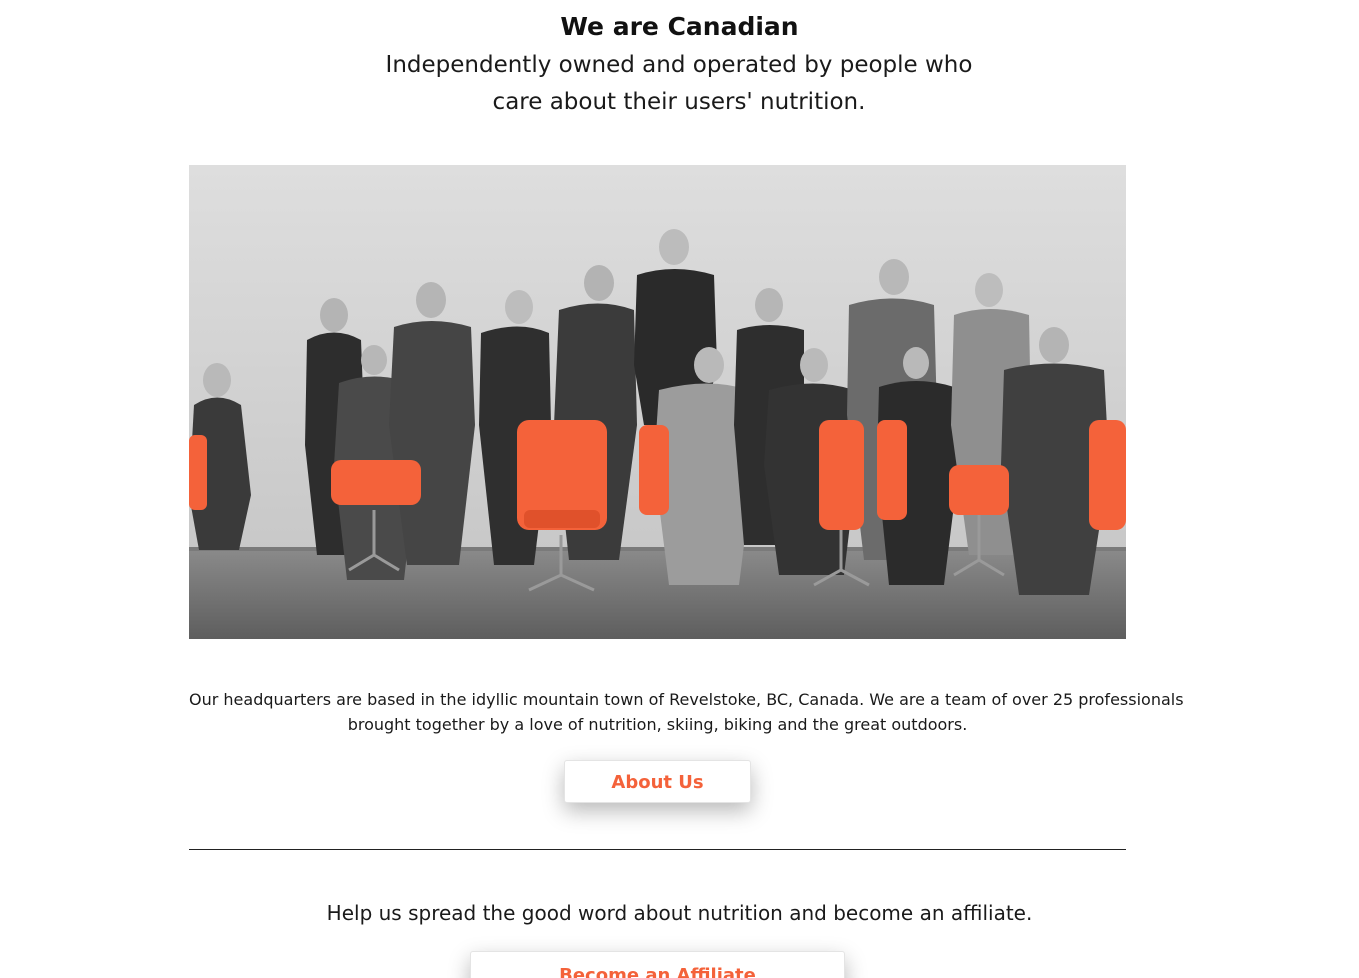 Image resolution: width=1359 pixels, height=978 pixels. Describe the element at coordinates (657, 964) in the screenshot. I see `become-affiliate-button: Become an Affiliate` at that location.